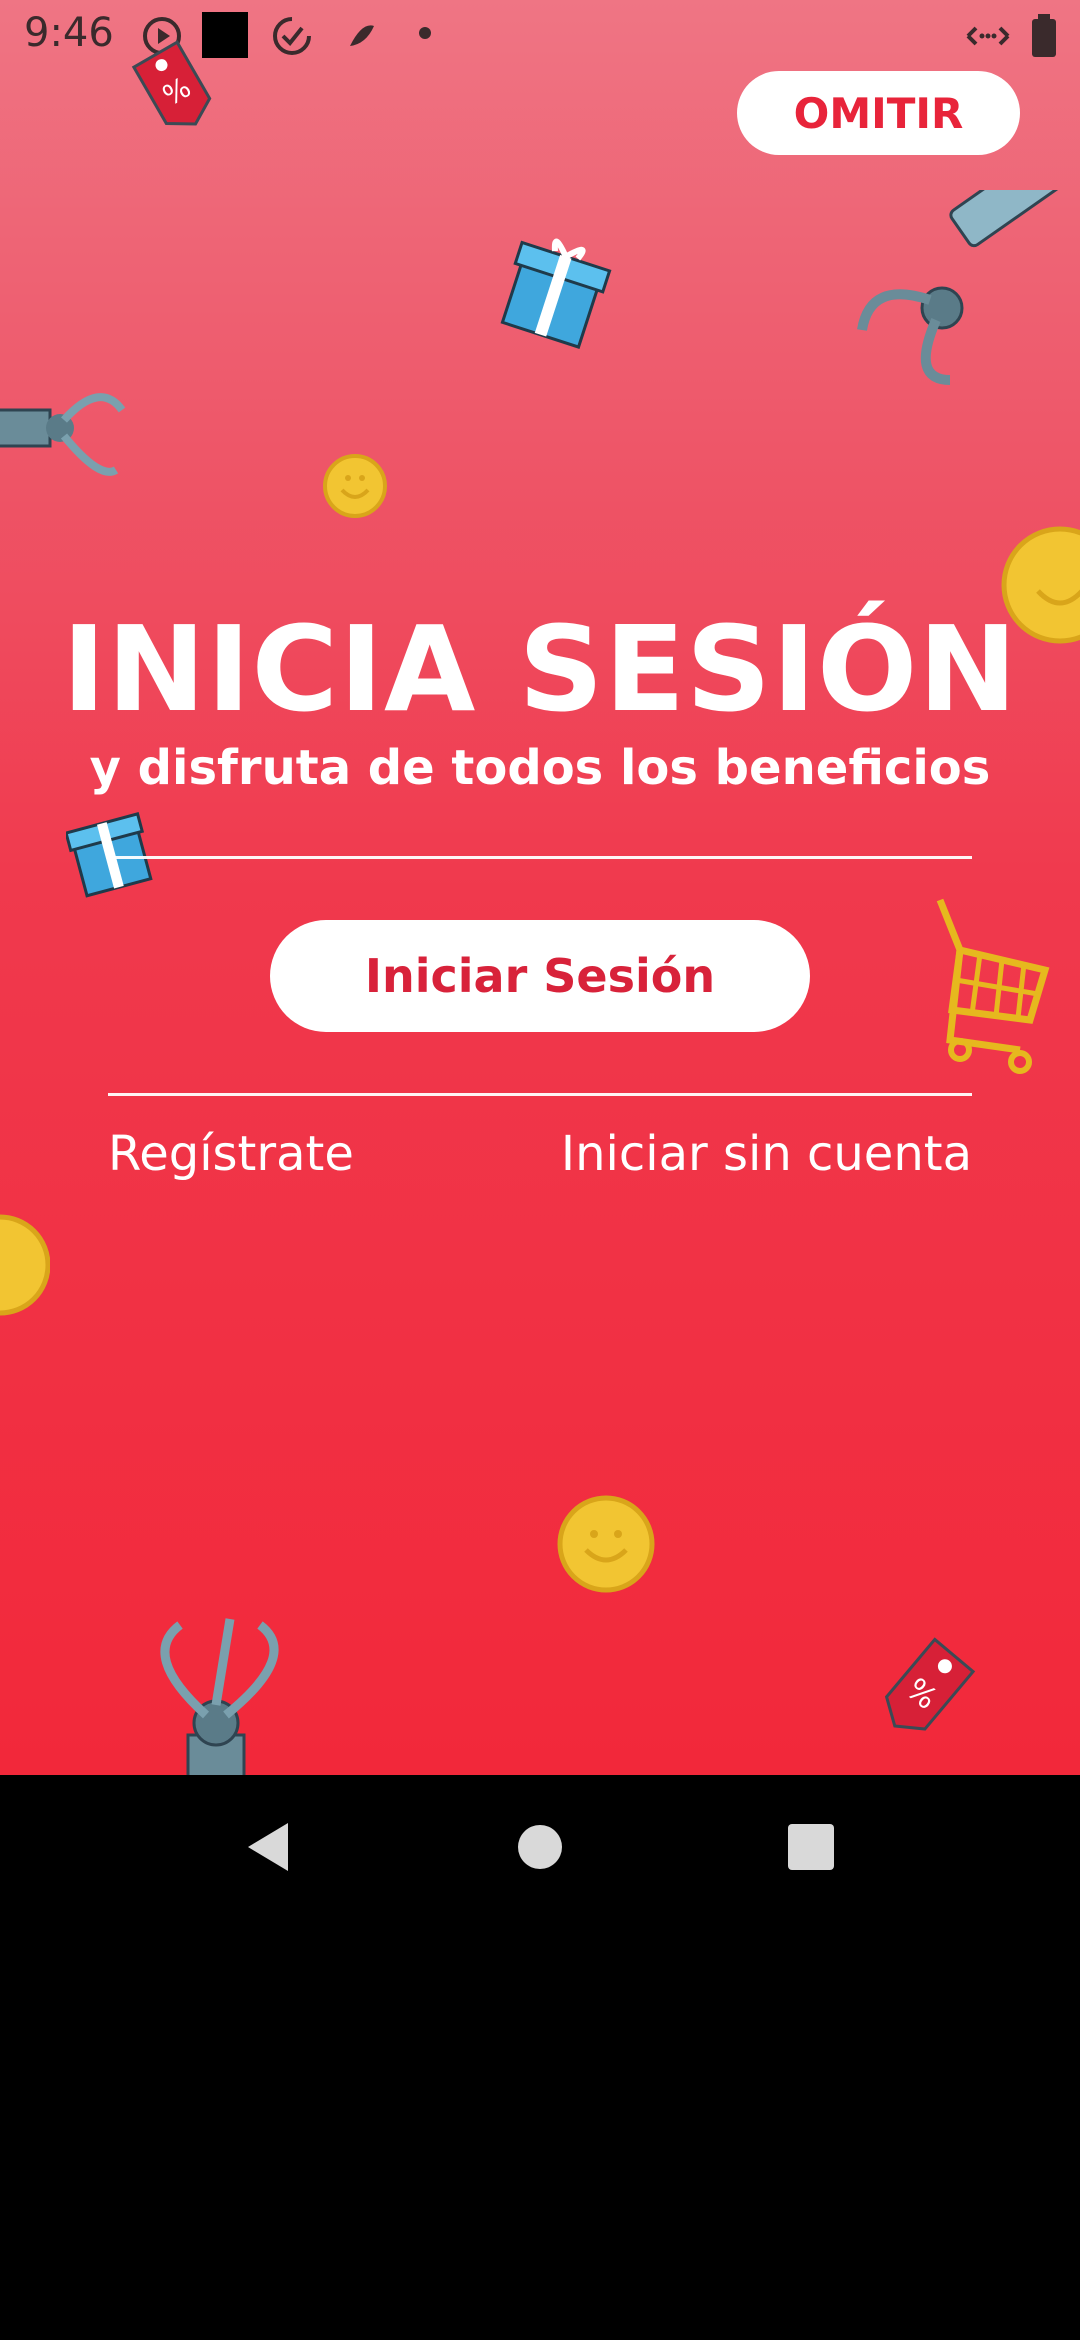 The width and height of the screenshot is (1080, 2340). I want to click on discount-tag-icon: %, so click(171, 83).